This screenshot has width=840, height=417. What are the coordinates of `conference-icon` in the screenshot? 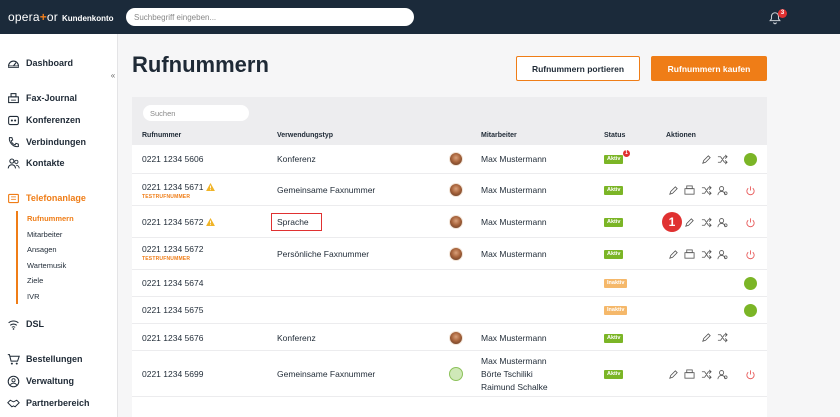 It's located at (13, 120).